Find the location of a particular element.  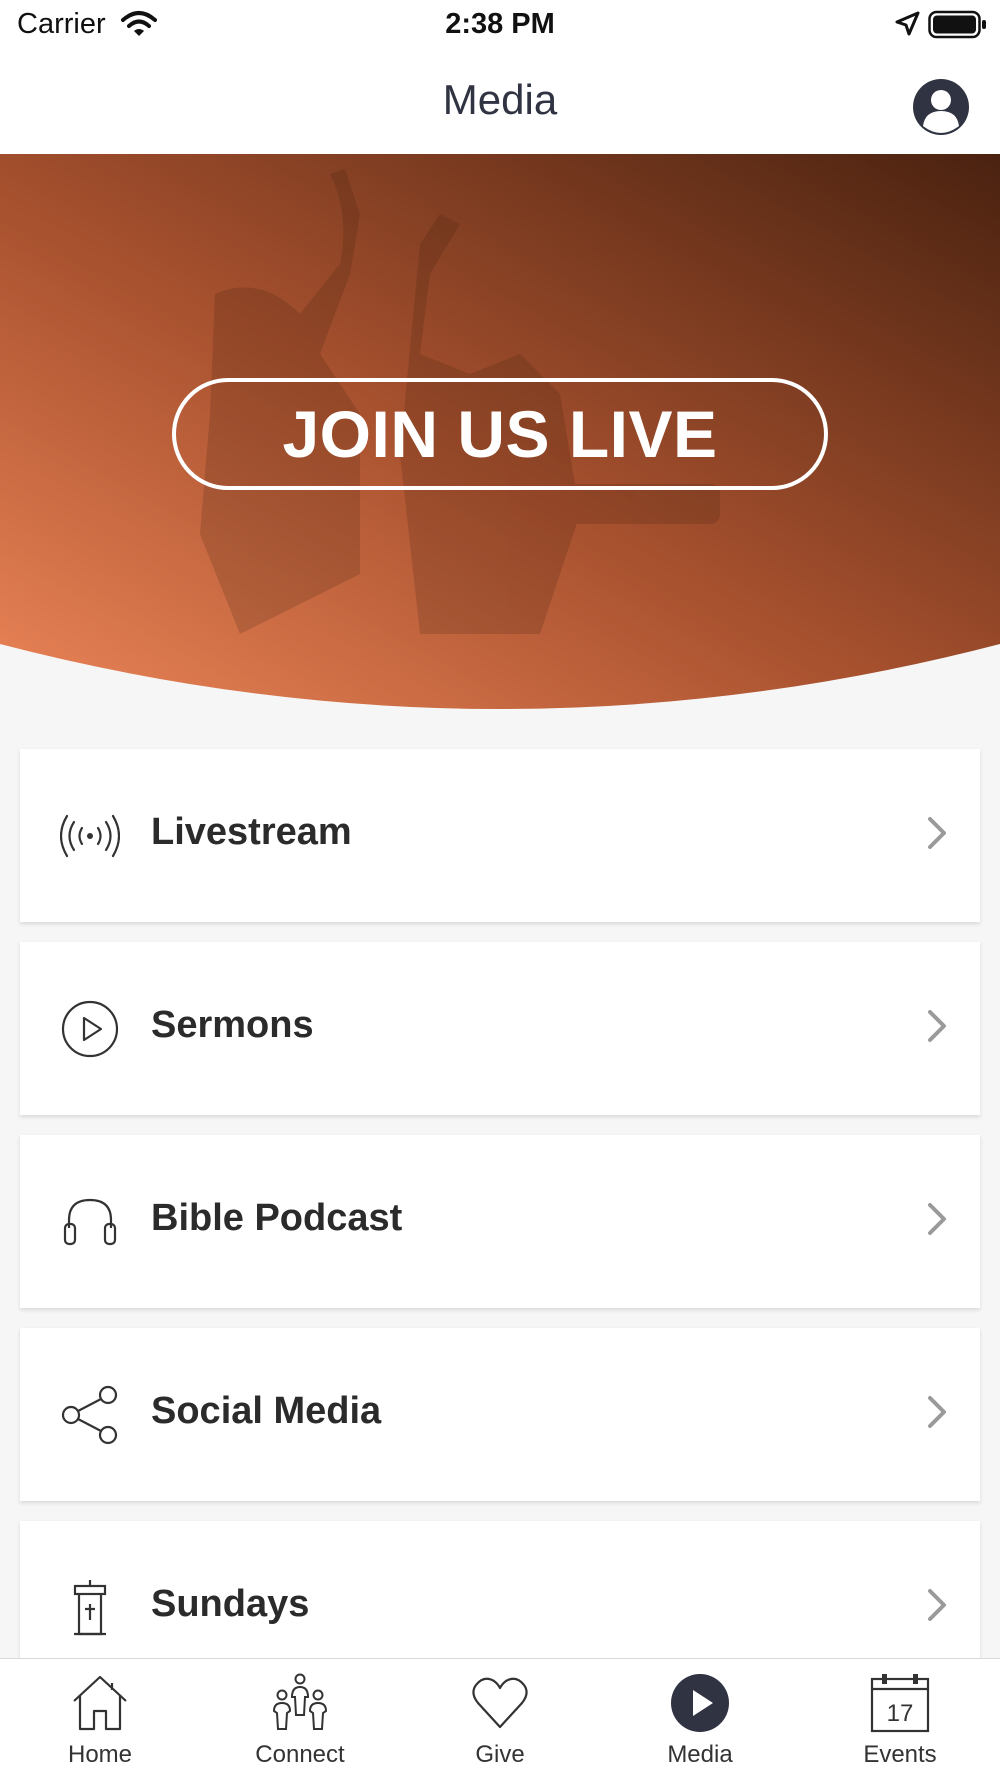

menu-item-label: Social Media is located at coordinates (266, 1411).